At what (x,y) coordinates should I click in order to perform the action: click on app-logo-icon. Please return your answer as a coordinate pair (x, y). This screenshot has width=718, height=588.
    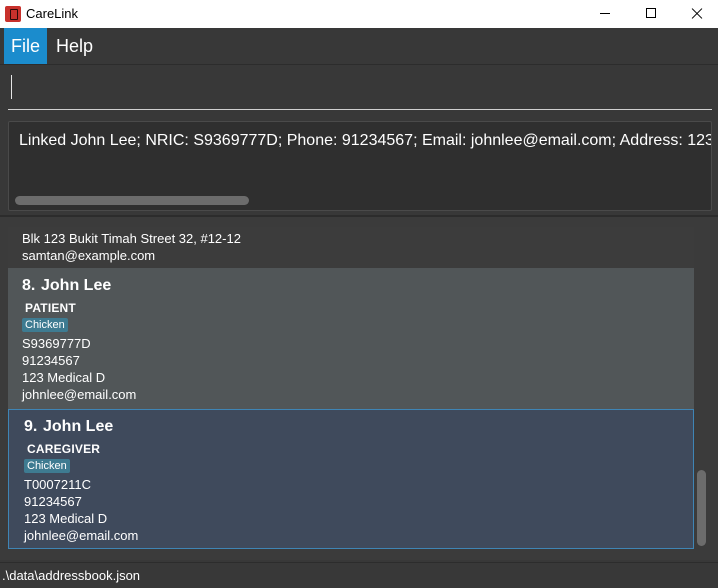
    Looking at the image, I should click on (13, 14).